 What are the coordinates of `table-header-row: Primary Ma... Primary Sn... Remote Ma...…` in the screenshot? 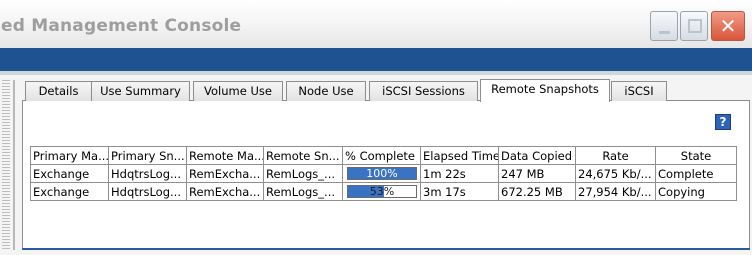 It's located at (383, 155).